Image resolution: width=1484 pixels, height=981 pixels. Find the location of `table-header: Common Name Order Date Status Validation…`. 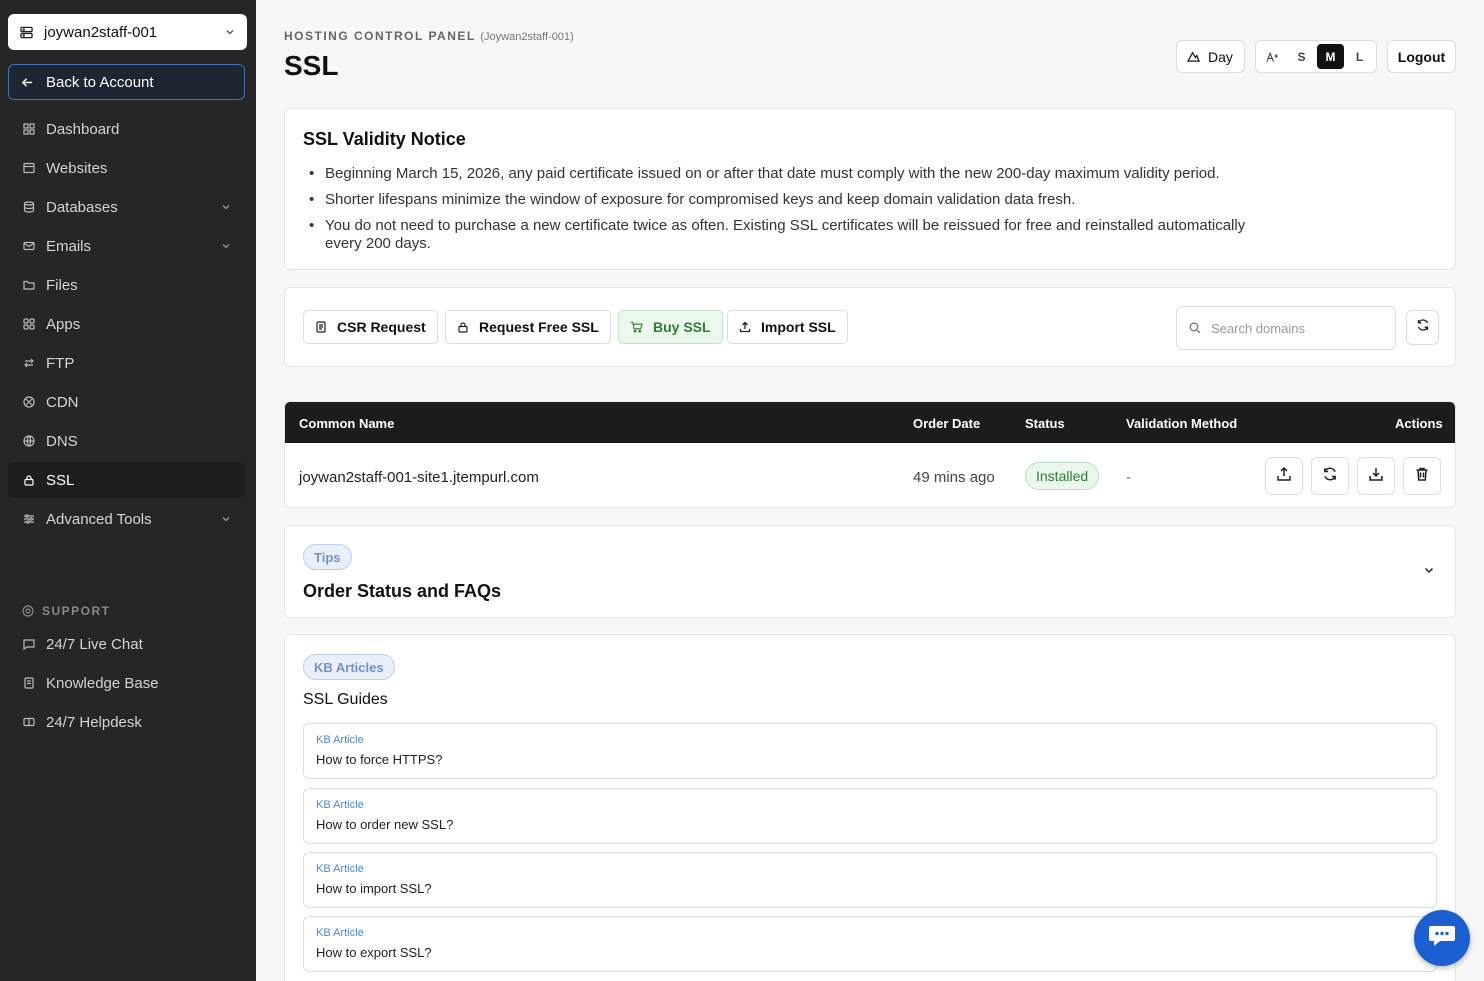

table-header: Common Name Order Date Status Validation… is located at coordinates (870, 422).